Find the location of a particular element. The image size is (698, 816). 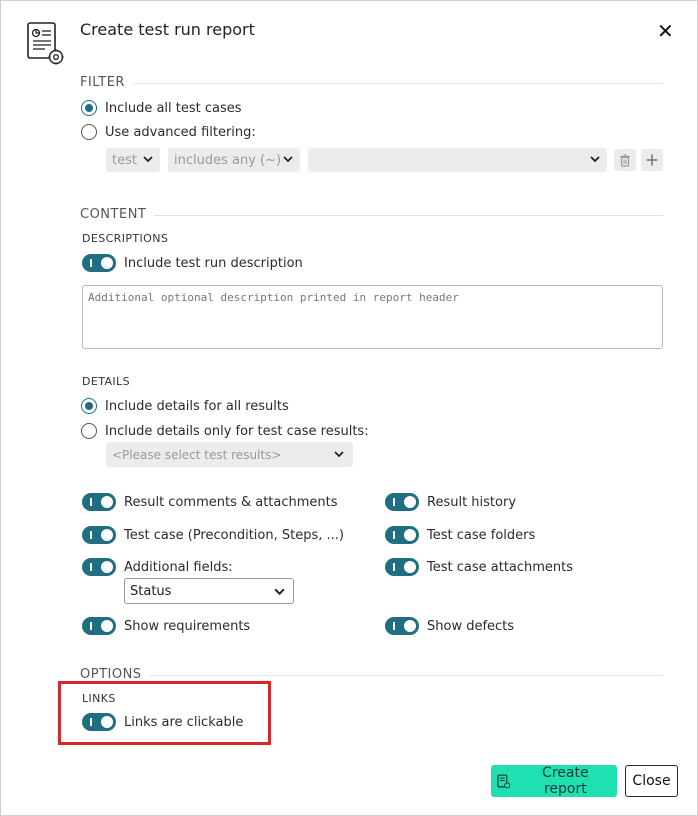

test-results-placeholder: <Please select test results> is located at coordinates (197, 454).